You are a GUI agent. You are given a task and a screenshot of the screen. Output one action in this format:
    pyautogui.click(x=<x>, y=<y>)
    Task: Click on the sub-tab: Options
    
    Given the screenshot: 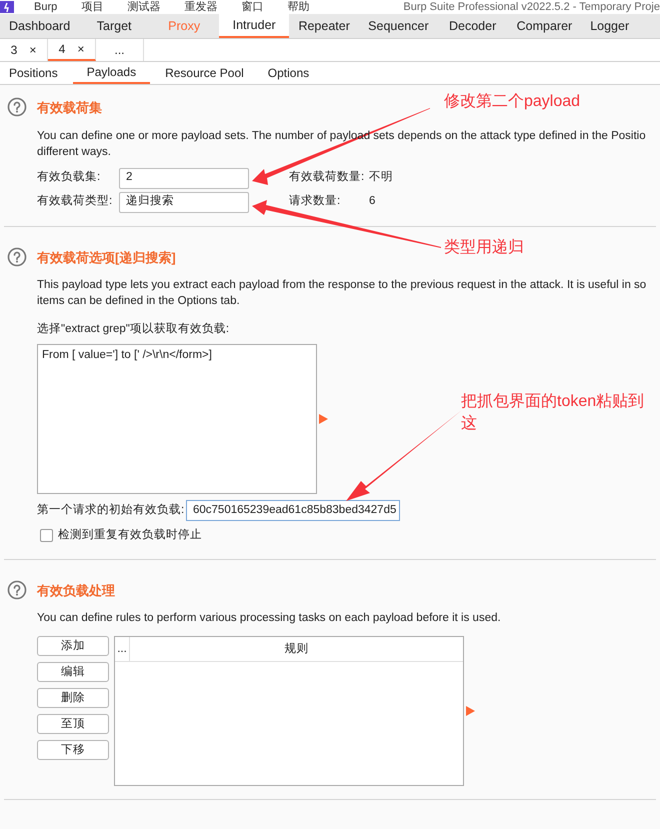 What is the action you would take?
    pyautogui.click(x=288, y=73)
    